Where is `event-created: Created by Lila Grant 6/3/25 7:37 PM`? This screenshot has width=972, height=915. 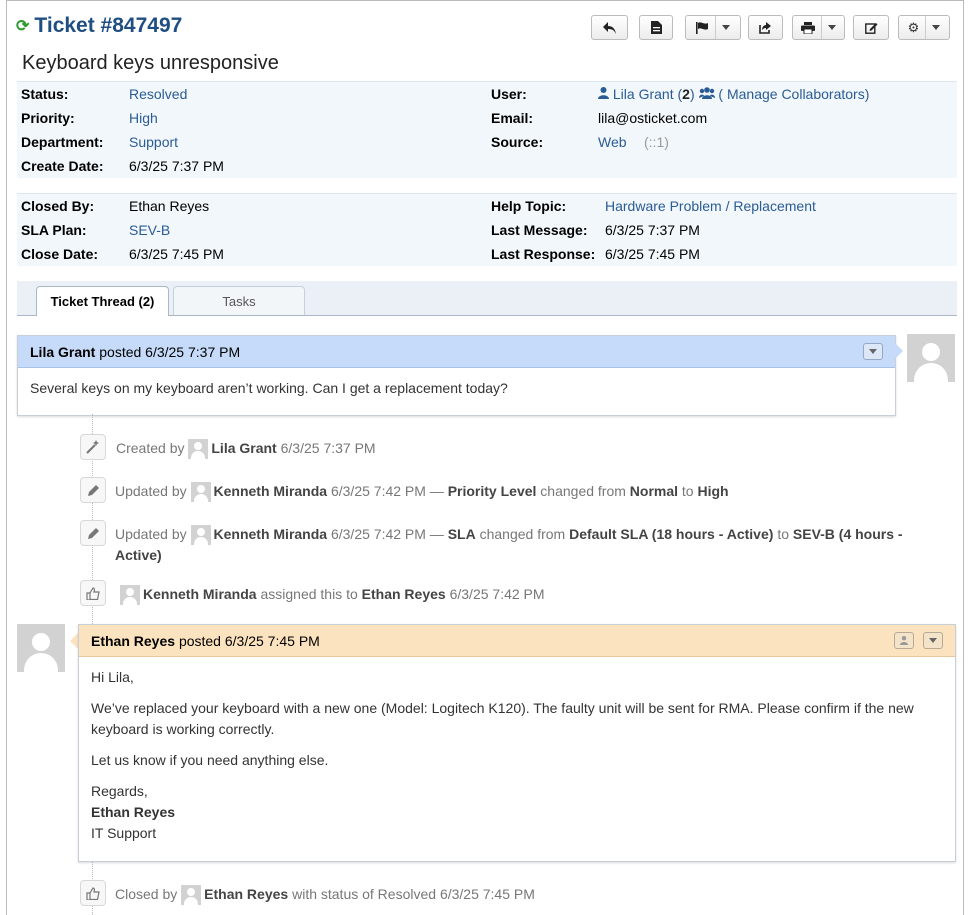 event-created: Created by Lila Grant 6/3/25 7:37 PM is located at coordinates (246, 449).